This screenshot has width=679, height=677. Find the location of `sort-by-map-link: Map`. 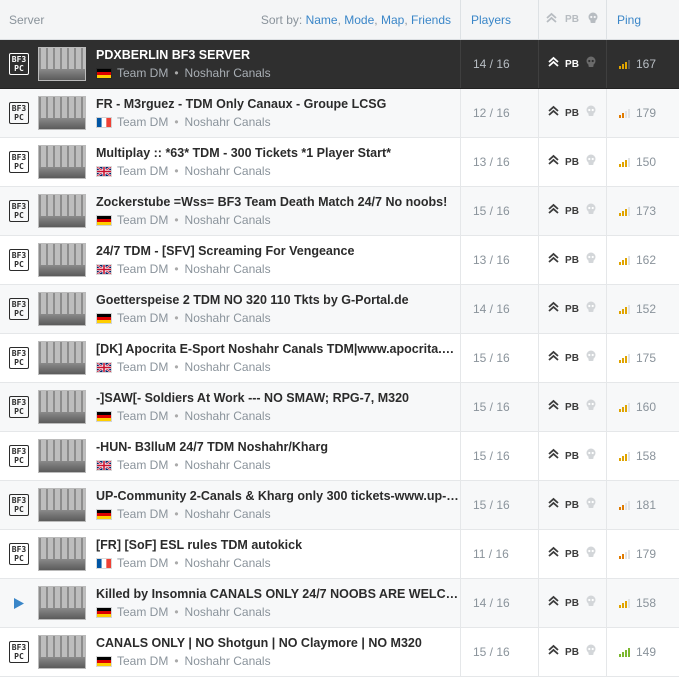

sort-by-map-link: Map is located at coordinates (392, 20).